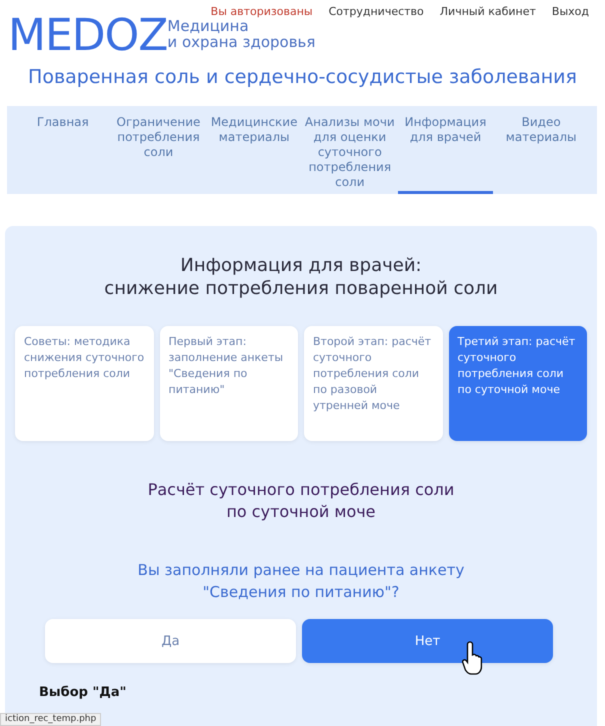 The image size is (605, 726). Describe the element at coordinates (301, 490) in the screenshot. I see `section-heading: Расчёт суточного потребления соли` at that location.